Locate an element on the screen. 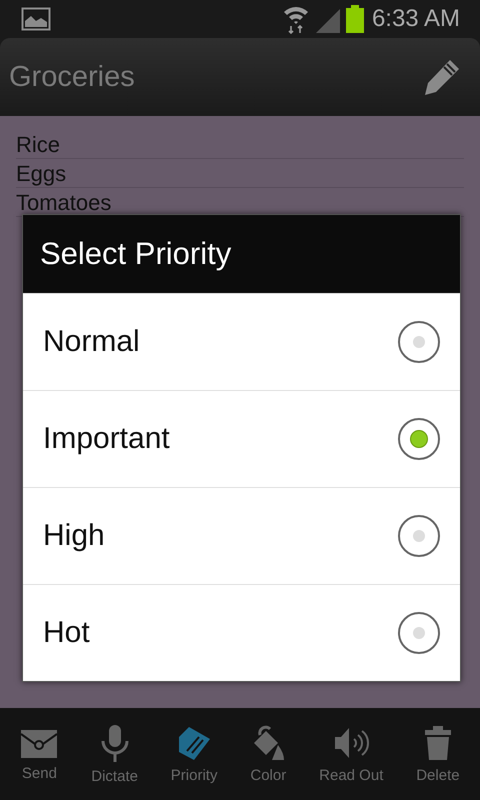 The height and width of the screenshot is (800, 480). priority-option: Important is located at coordinates (241, 438).